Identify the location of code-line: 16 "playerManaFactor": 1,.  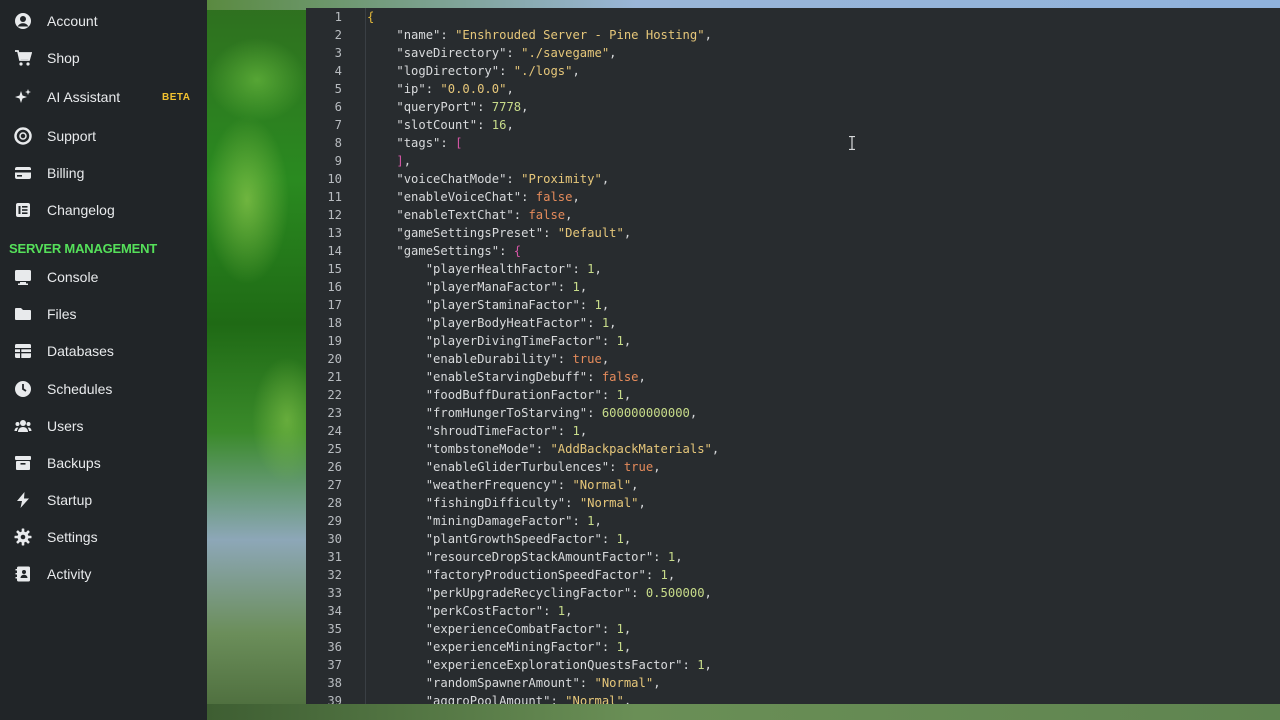
(793, 287).